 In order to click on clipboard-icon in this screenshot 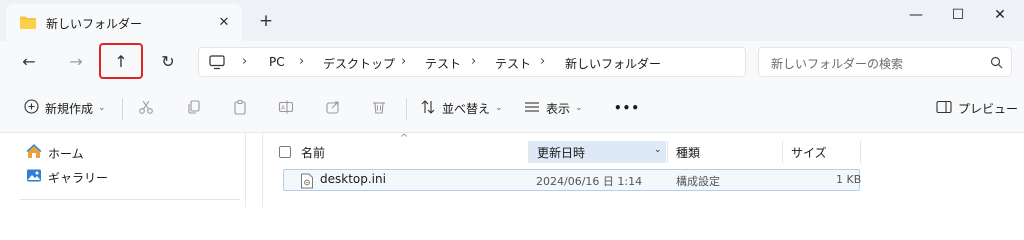, I will do `click(240, 108)`.